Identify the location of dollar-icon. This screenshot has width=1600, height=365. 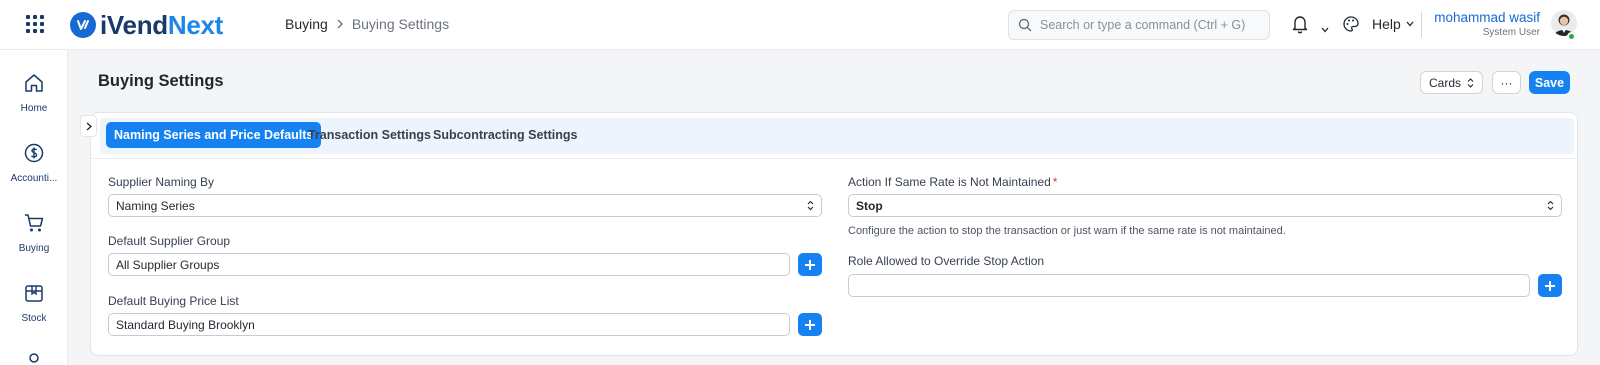
(34, 153).